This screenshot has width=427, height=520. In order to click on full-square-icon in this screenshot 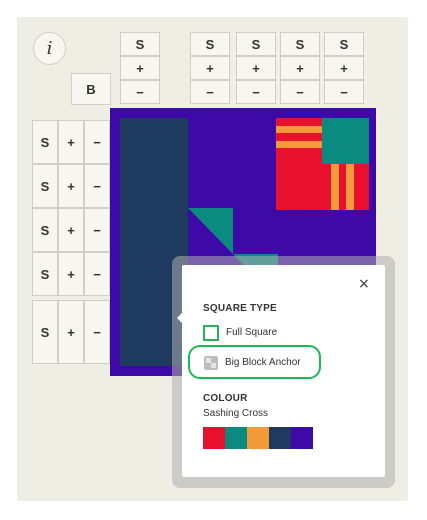, I will do `click(211, 333)`.